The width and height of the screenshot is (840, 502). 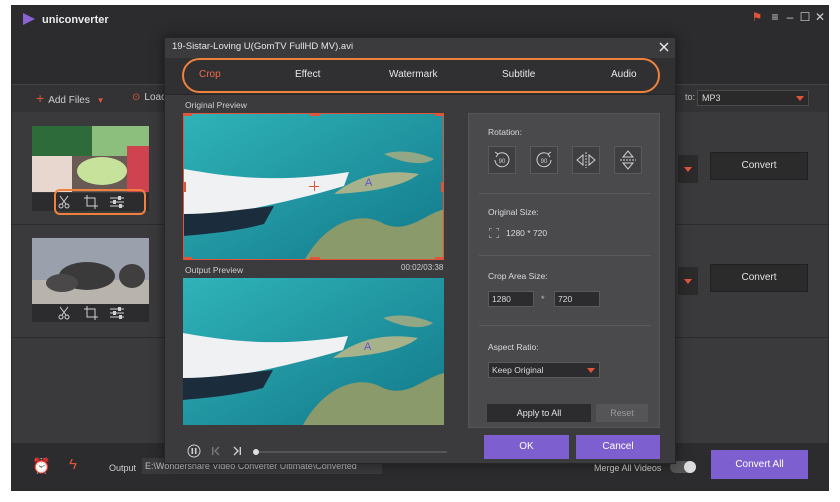 What do you see at coordinates (622, 413) in the screenshot?
I see `reset-button: Reset` at bounding box center [622, 413].